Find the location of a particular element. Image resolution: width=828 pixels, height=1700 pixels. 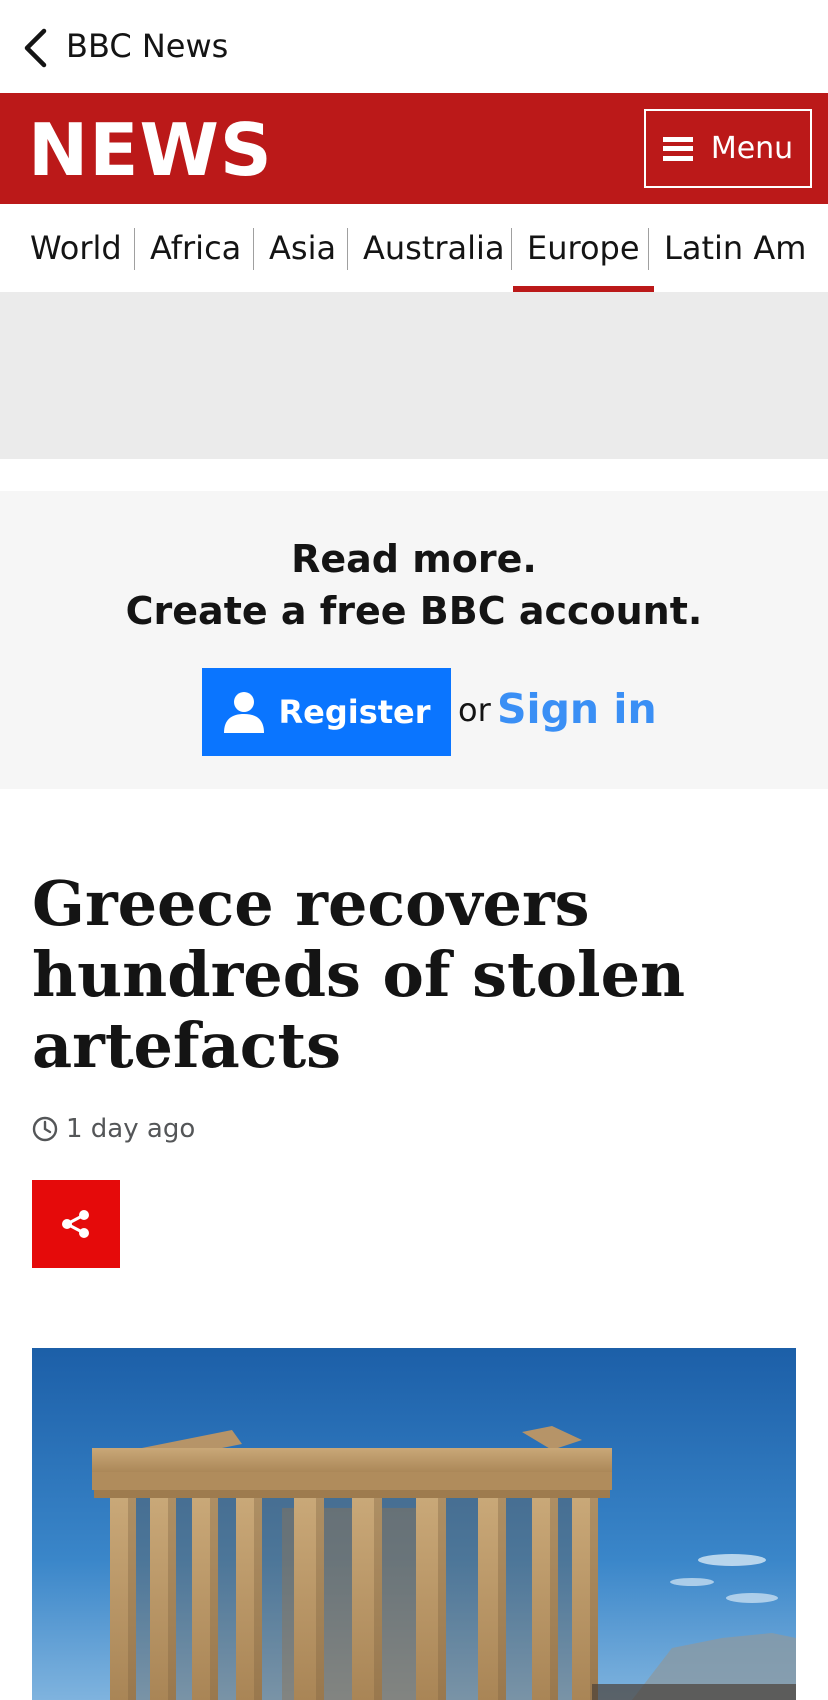

menu-button: Menu is located at coordinates (728, 148).